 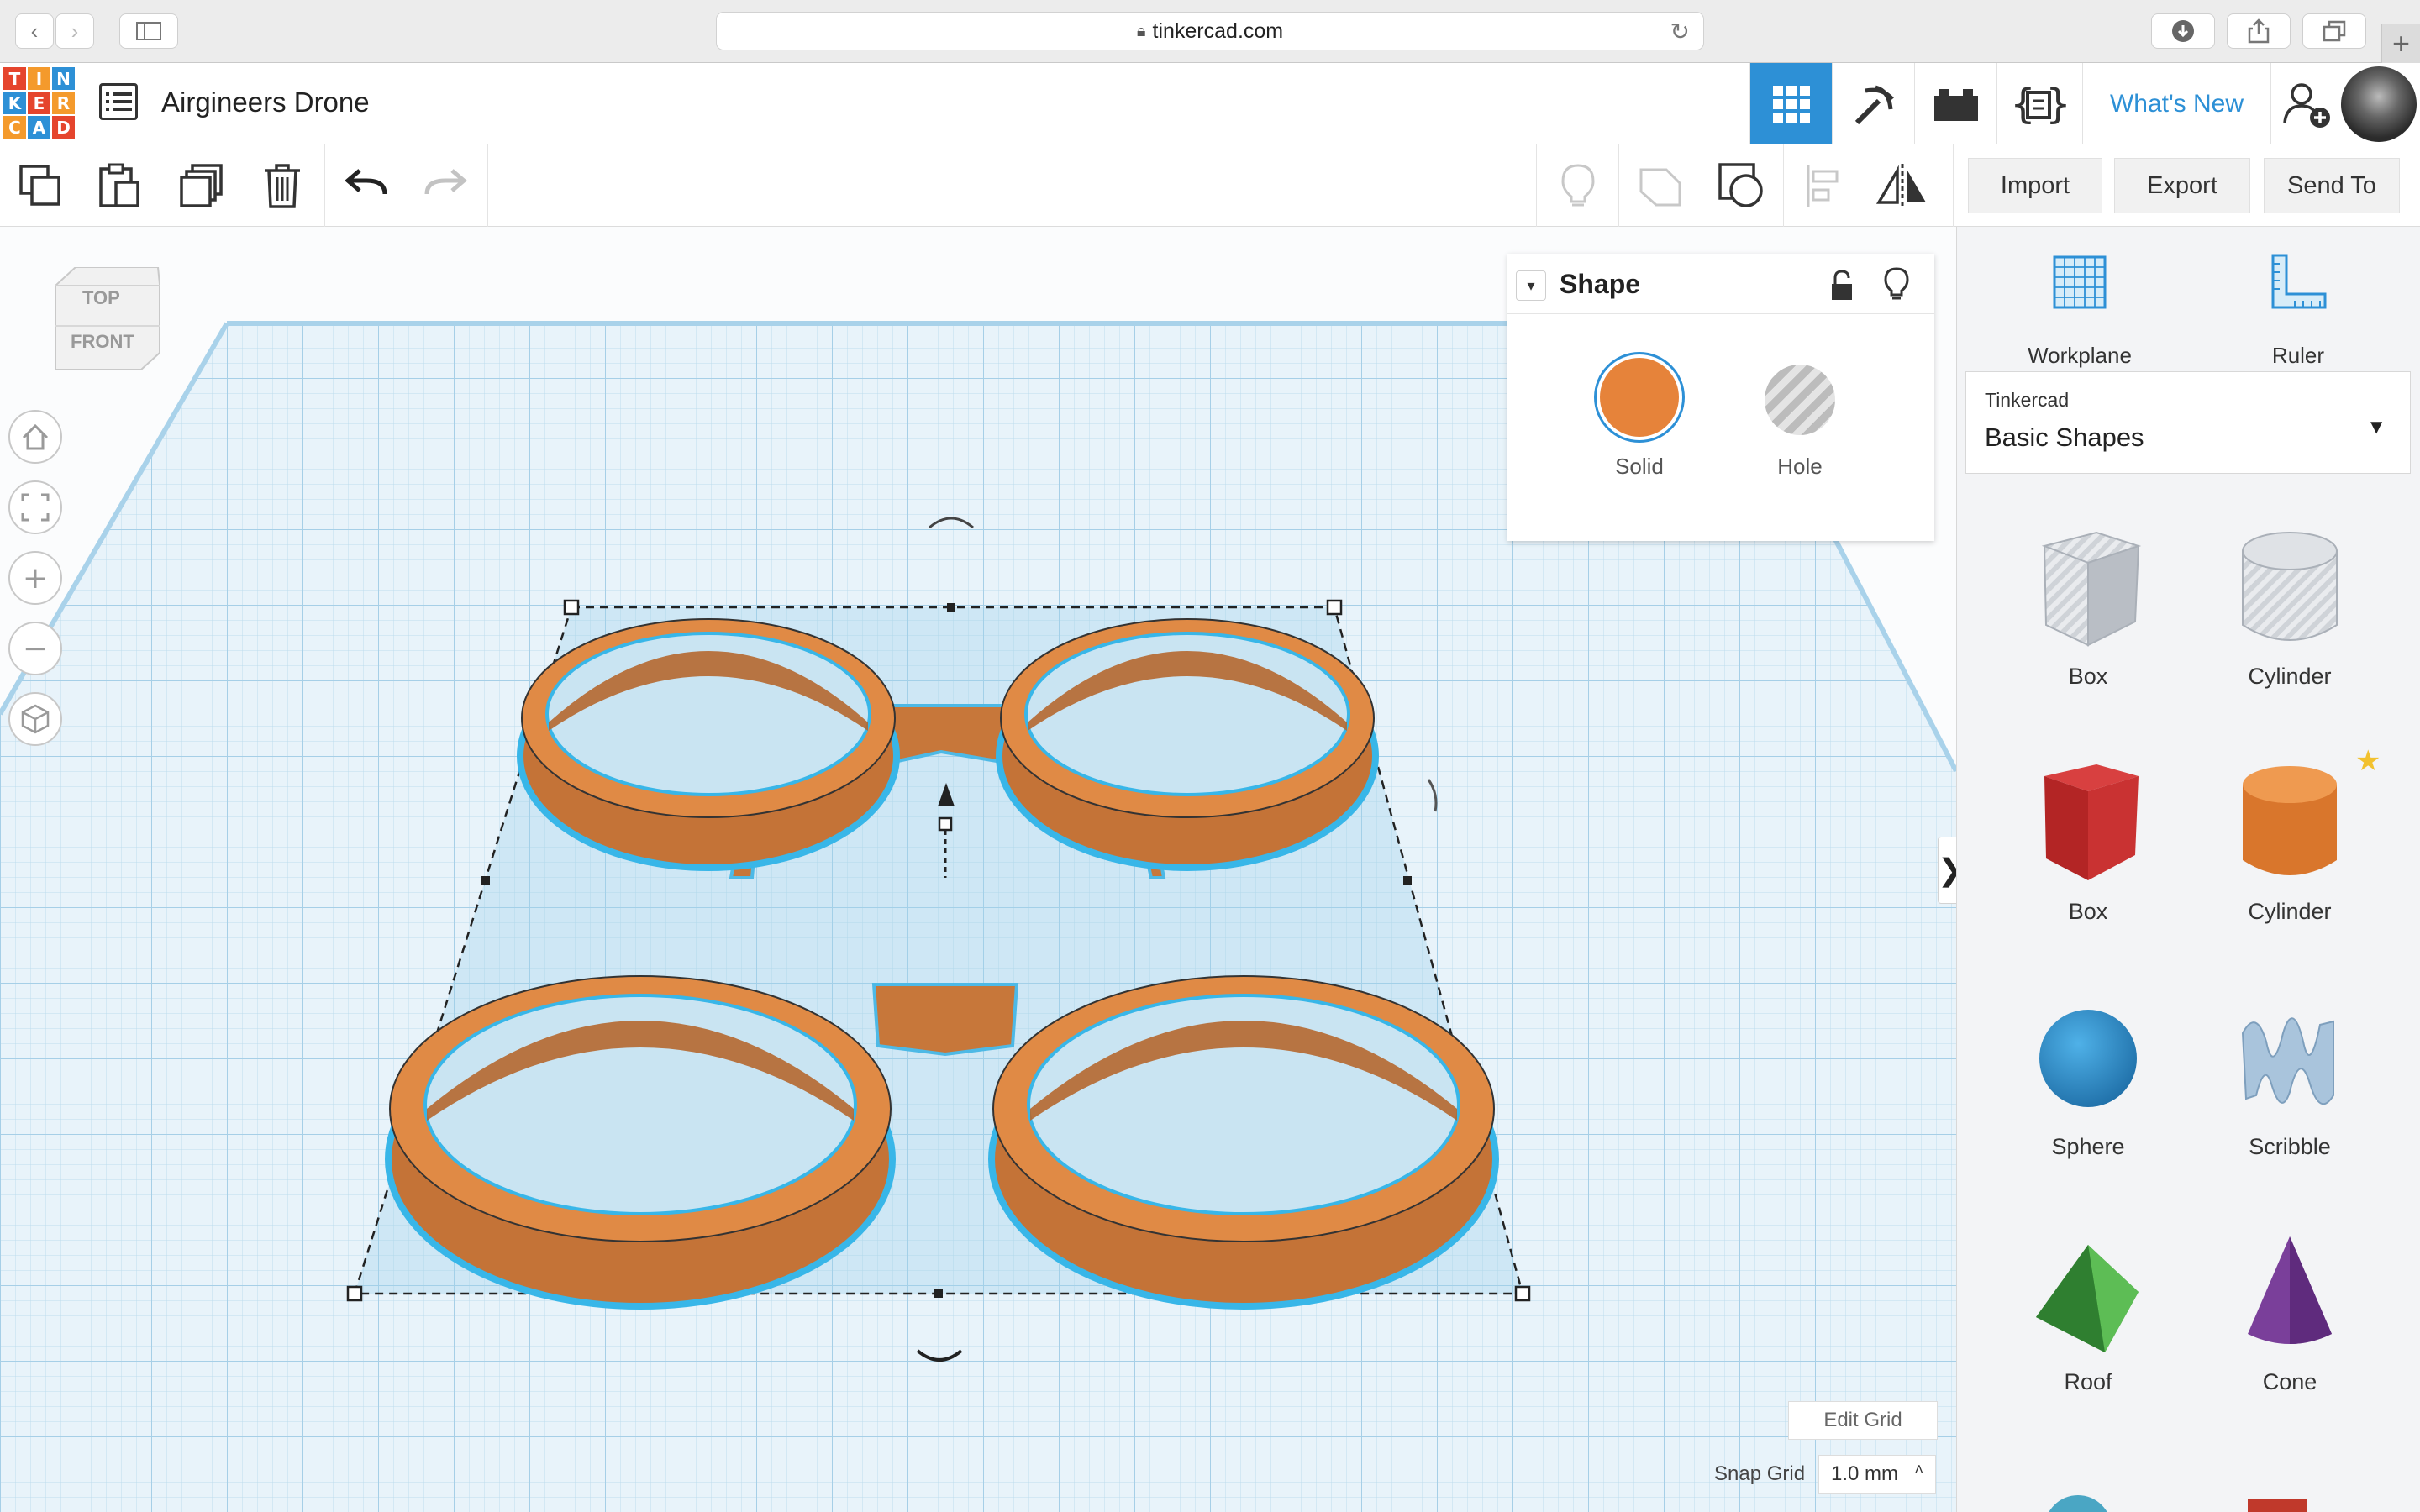 I want to click on undo-button, so click(x=367, y=185).